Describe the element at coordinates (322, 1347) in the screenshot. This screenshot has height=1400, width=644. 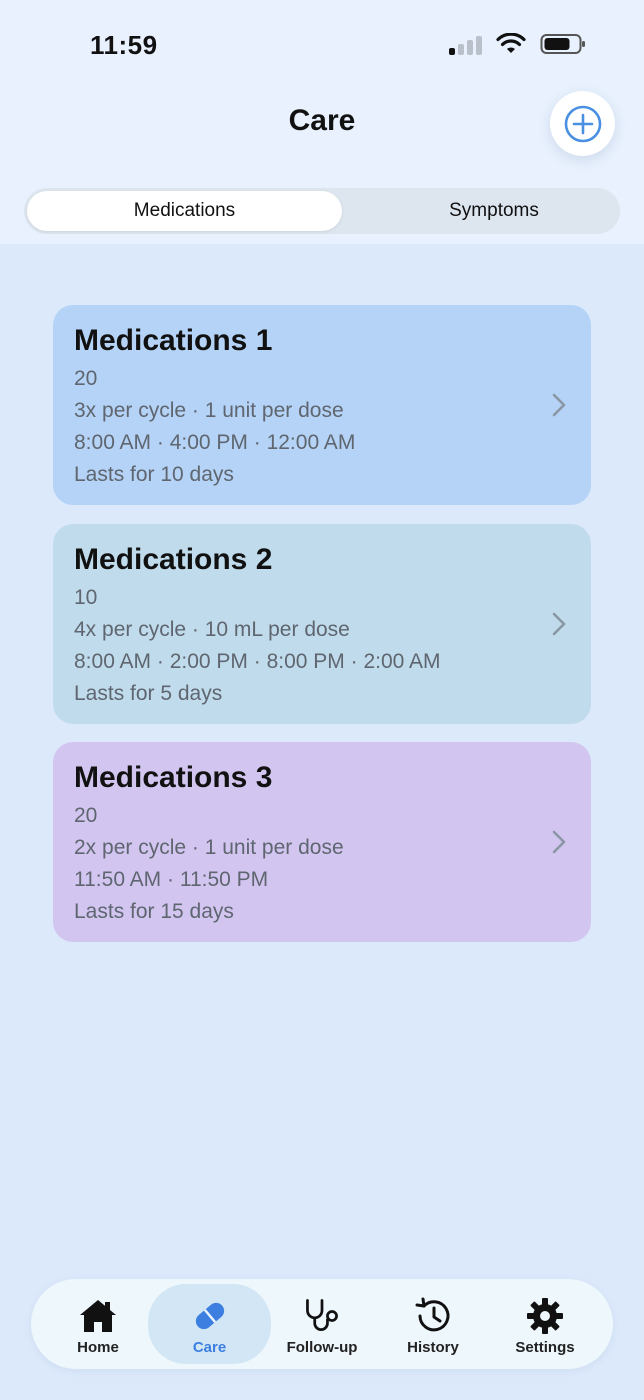
I see `tab-label: Follow-up` at that location.